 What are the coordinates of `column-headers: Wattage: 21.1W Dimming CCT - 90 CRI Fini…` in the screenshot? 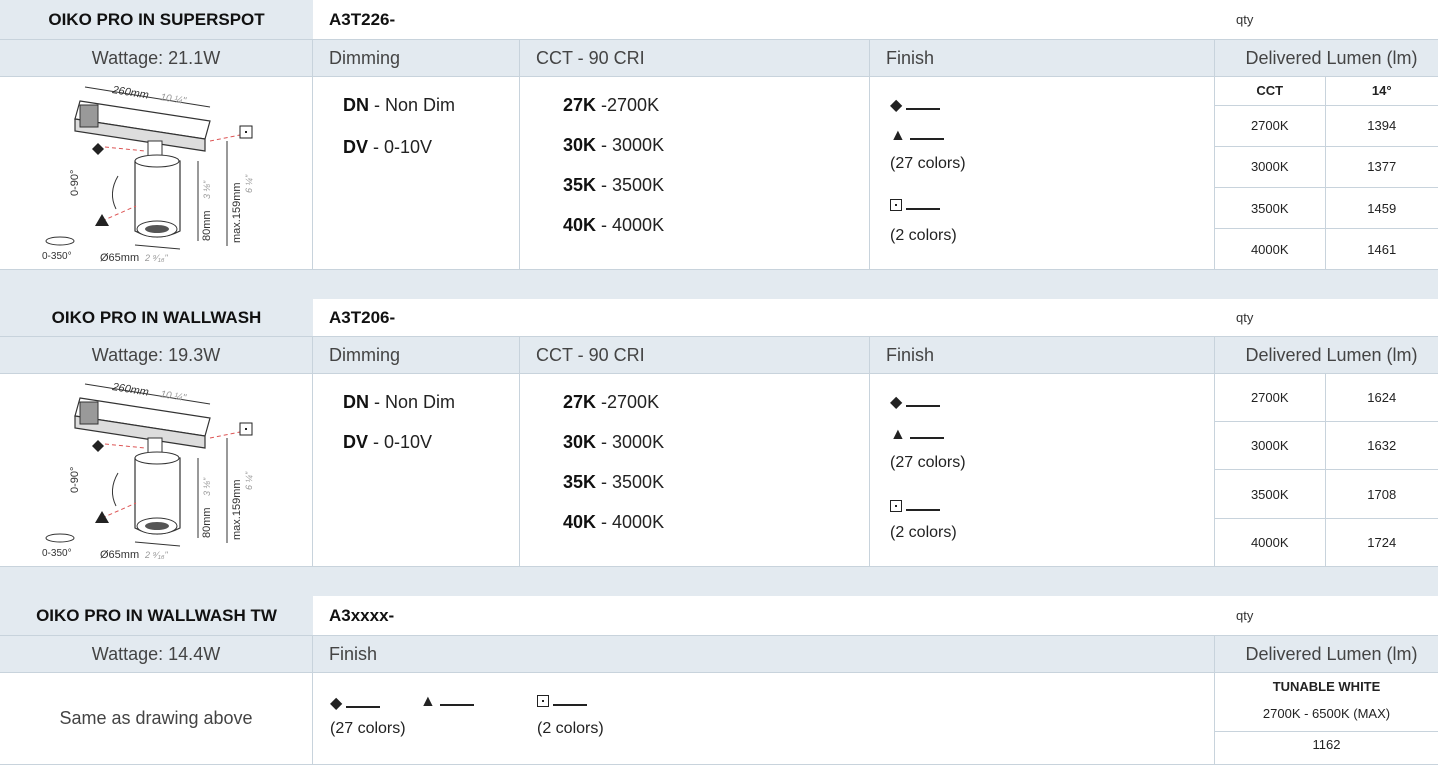 It's located at (719, 58).